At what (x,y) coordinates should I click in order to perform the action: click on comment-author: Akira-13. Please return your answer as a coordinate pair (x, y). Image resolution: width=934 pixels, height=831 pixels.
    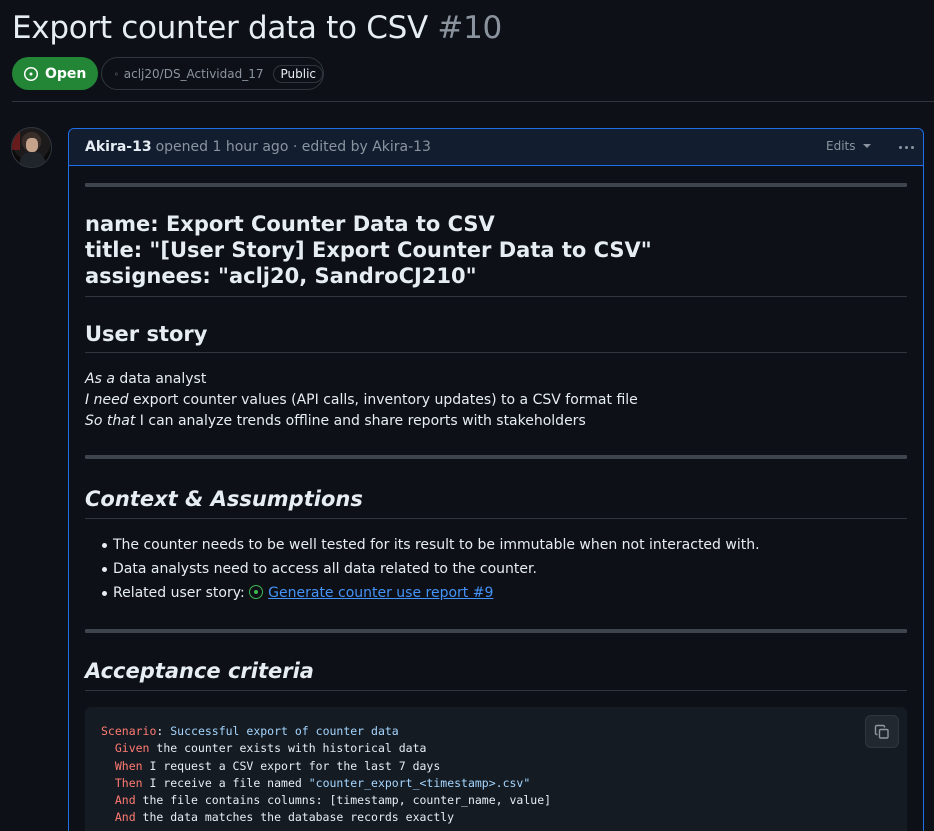
    Looking at the image, I should click on (118, 147).